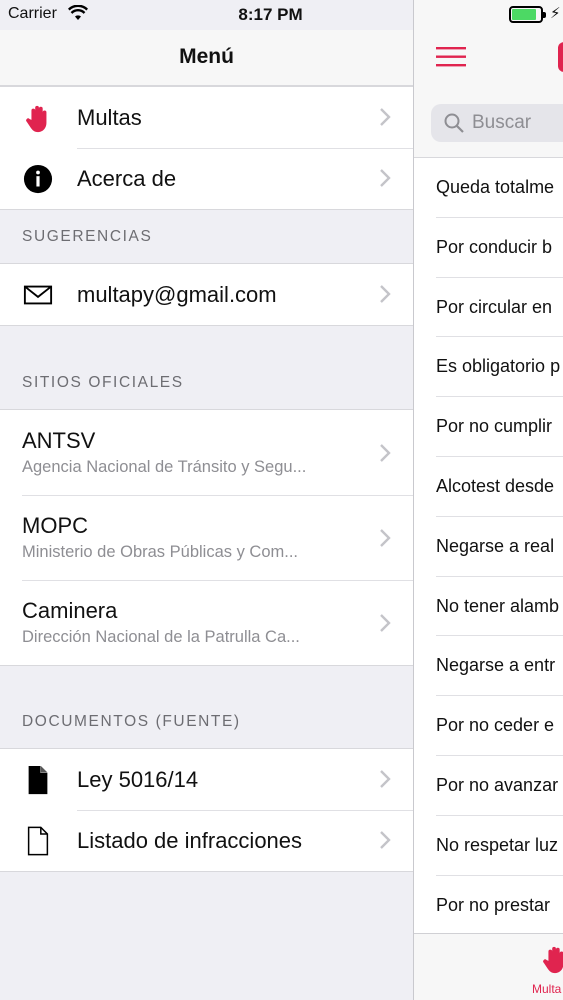 The image size is (563, 1000). Describe the element at coordinates (109, 117) in the screenshot. I see `menu-item-label: Multas` at that location.